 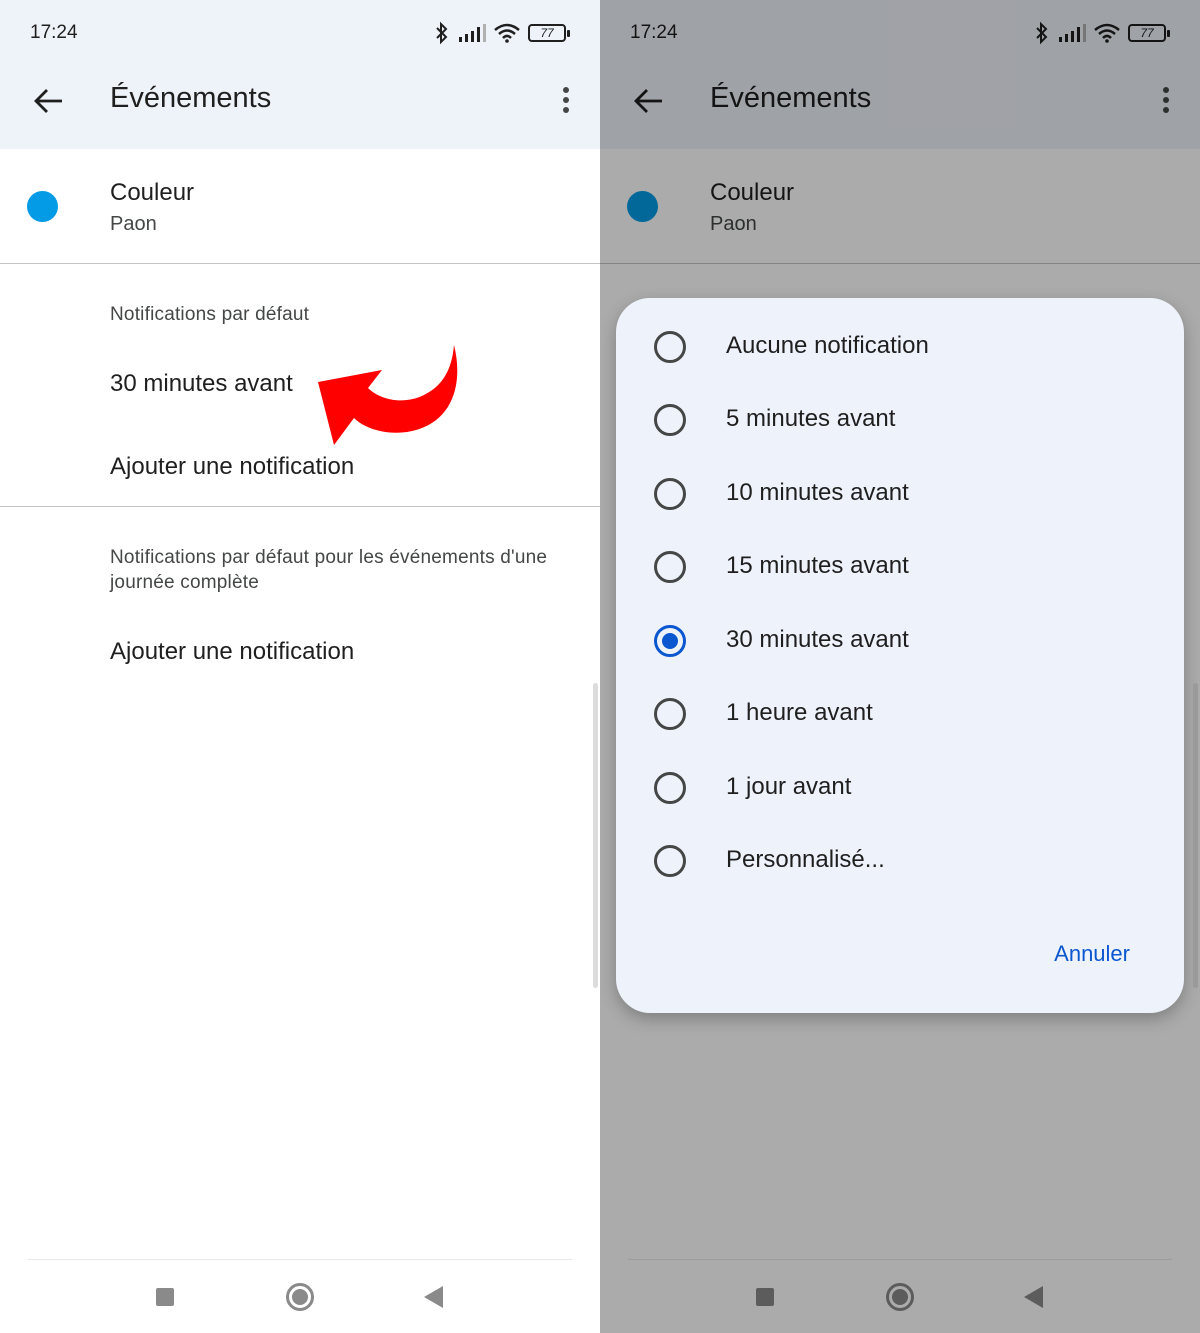 What do you see at coordinates (900, 788) in the screenshot?
I see `option-row: 1 jour avant` at bounding box center [900, 788].